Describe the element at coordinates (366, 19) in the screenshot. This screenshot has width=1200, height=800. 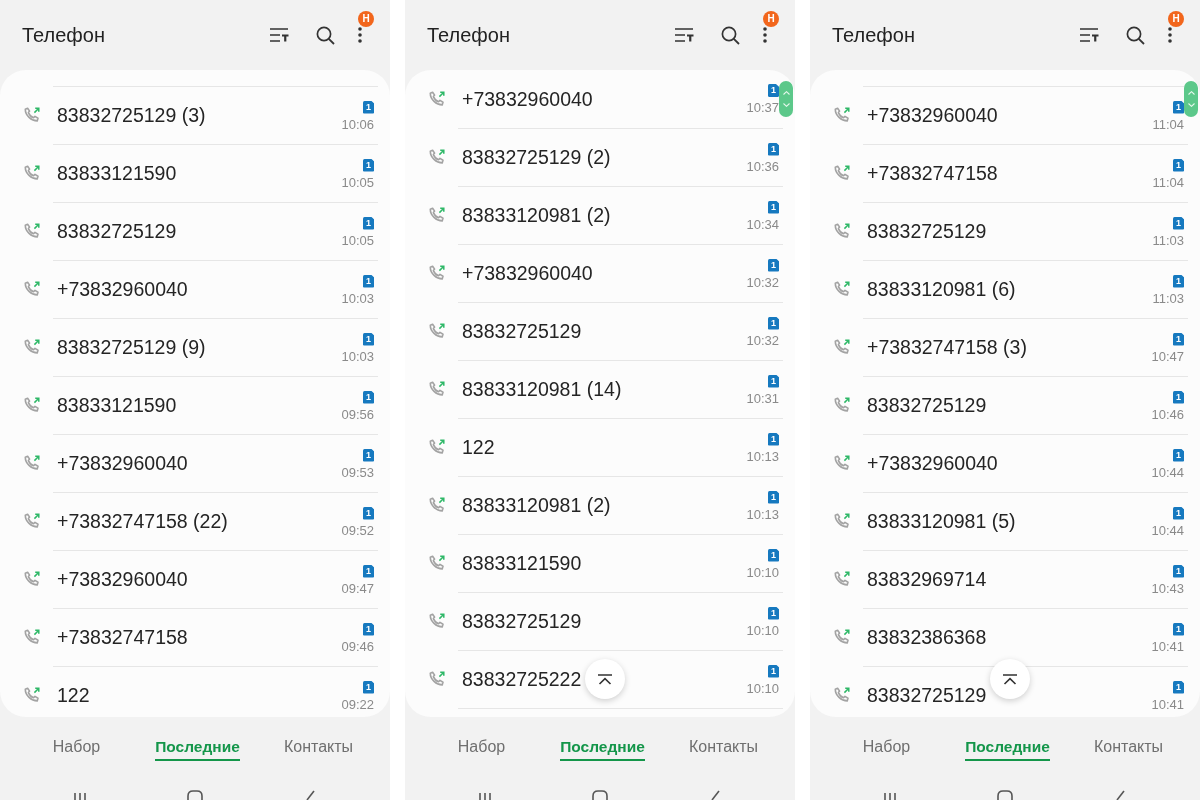
I see `notification-badge: Н` at that location.